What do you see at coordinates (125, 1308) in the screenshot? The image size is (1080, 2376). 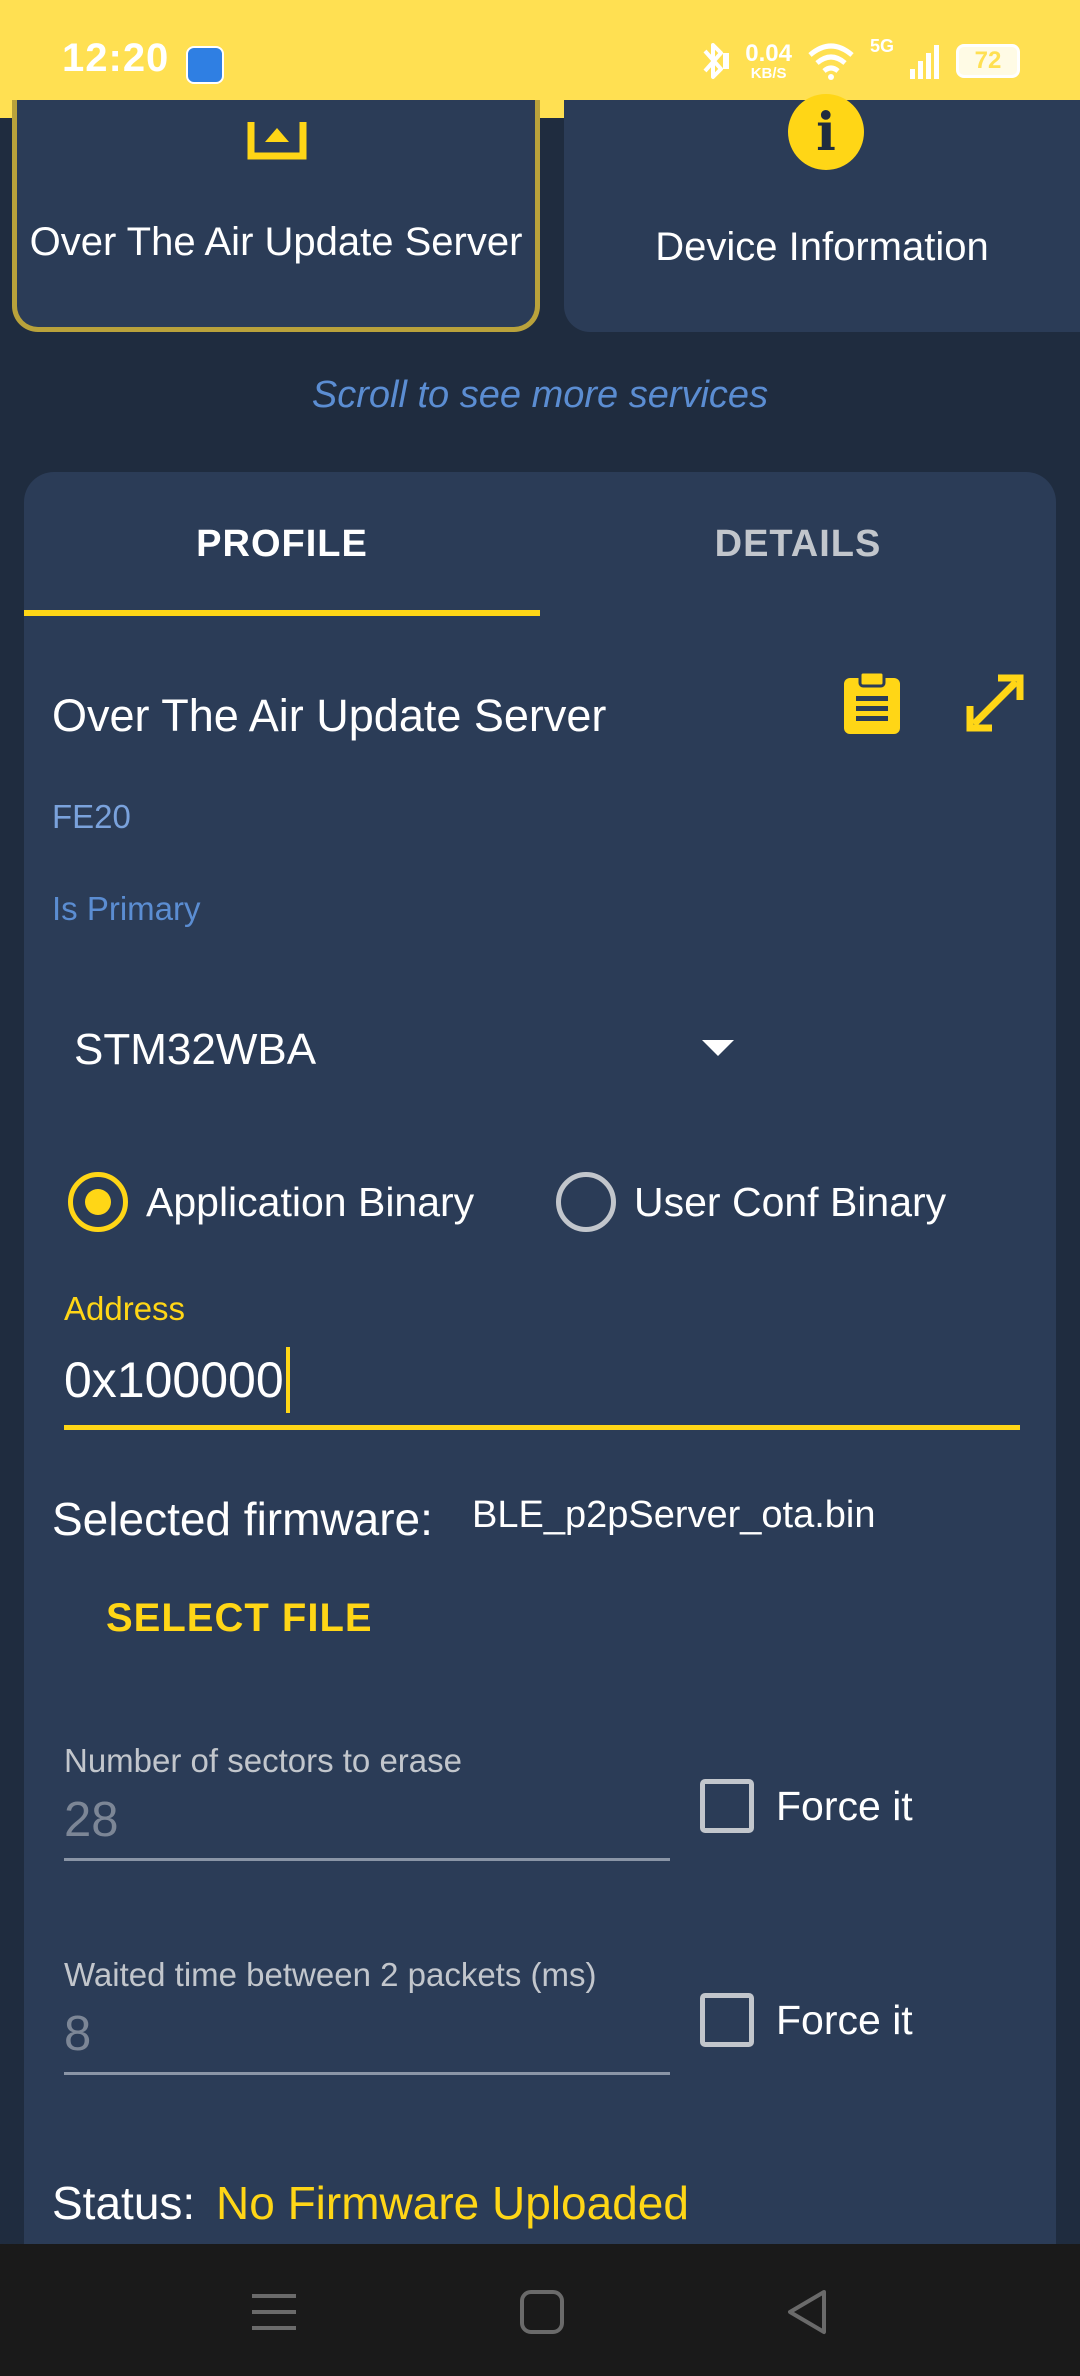 I see `address-label: Address` at bounding box center [125, 1308].